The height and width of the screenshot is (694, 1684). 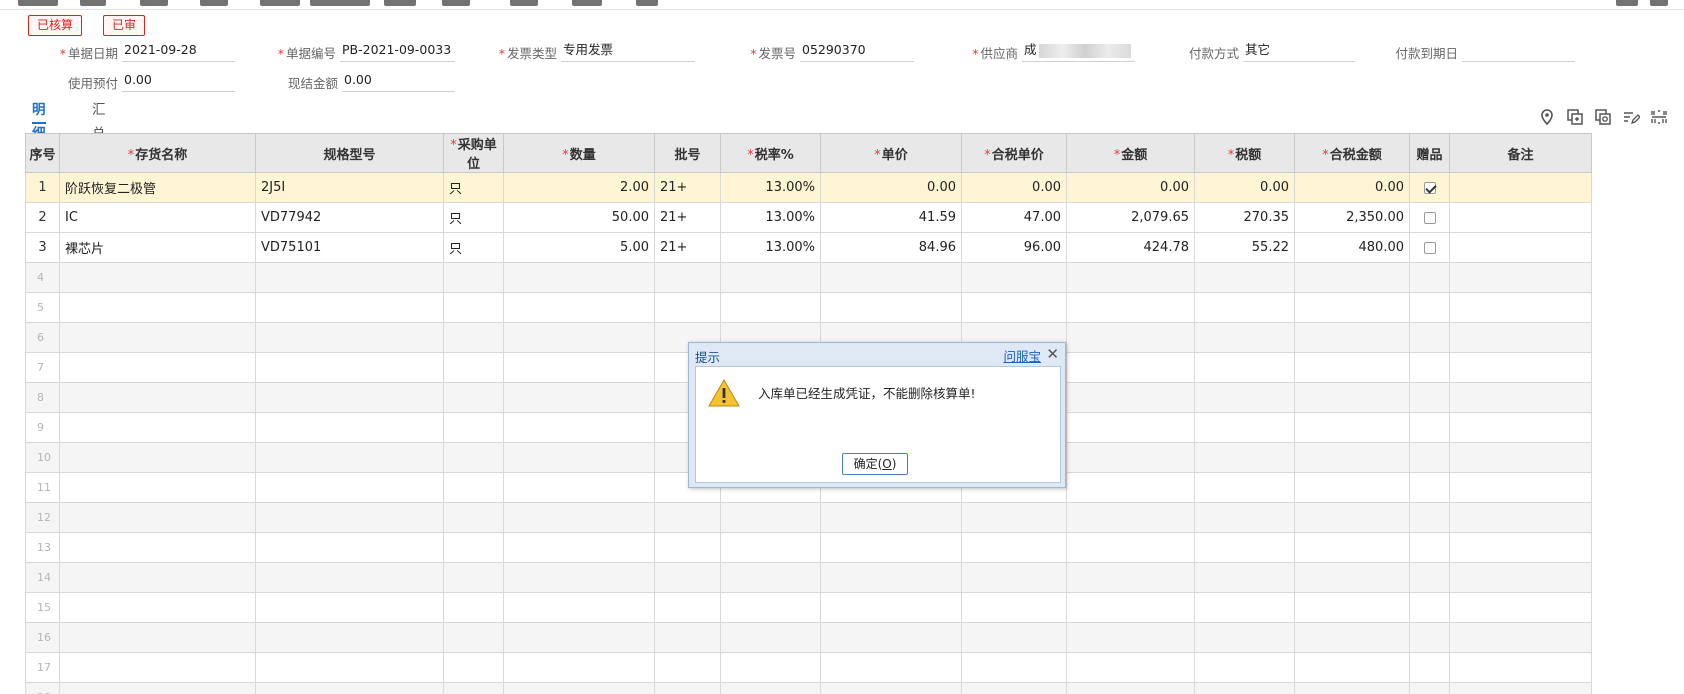 What do you see at coordinates (1485, 51) in the screenshot?
I see `due-date-field: 付款到期日` at bounding box center [1485, 51].